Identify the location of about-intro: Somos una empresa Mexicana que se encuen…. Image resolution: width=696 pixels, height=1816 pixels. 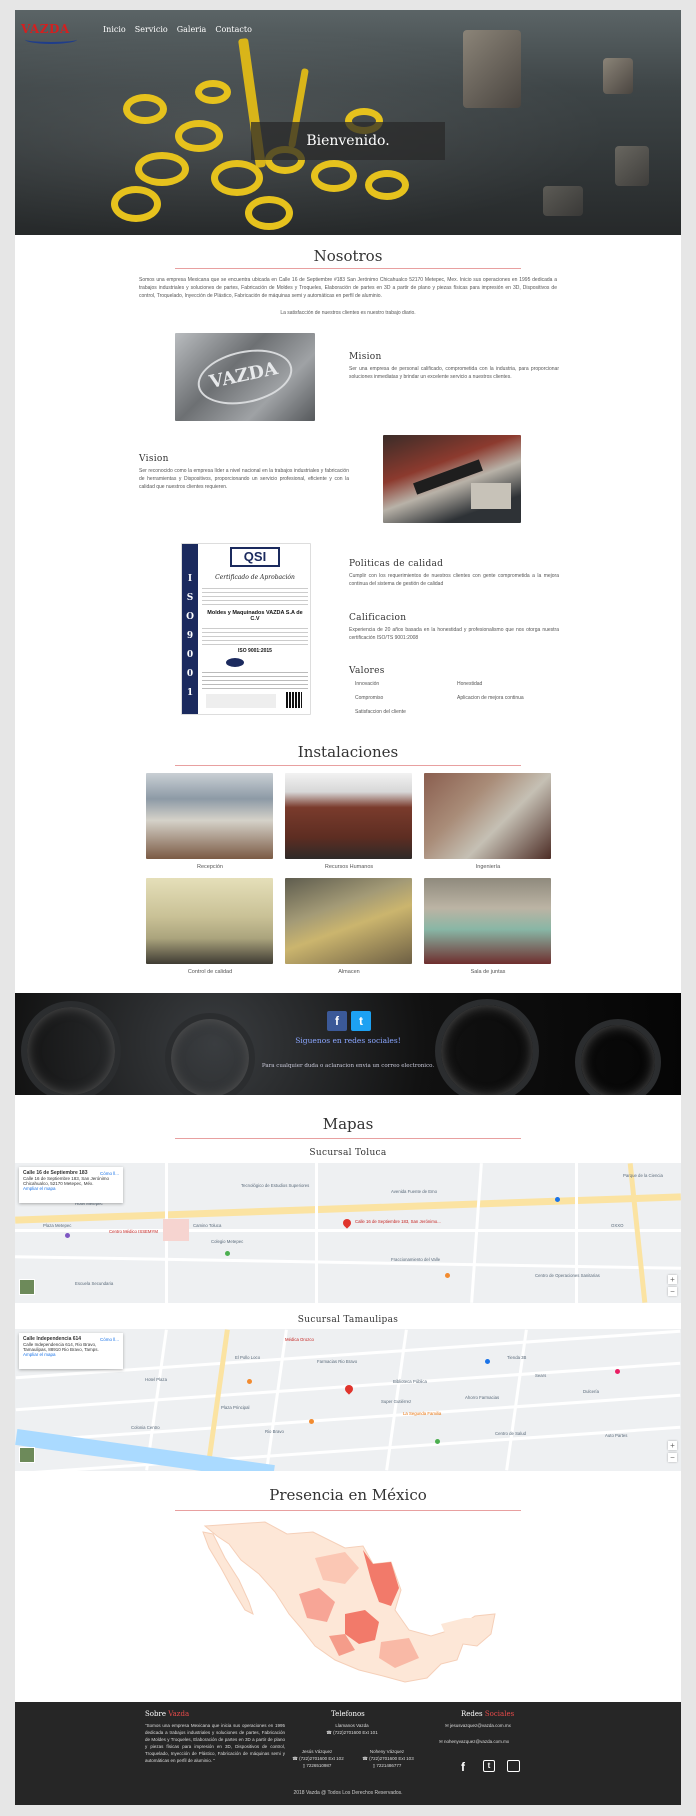
(348, 288).